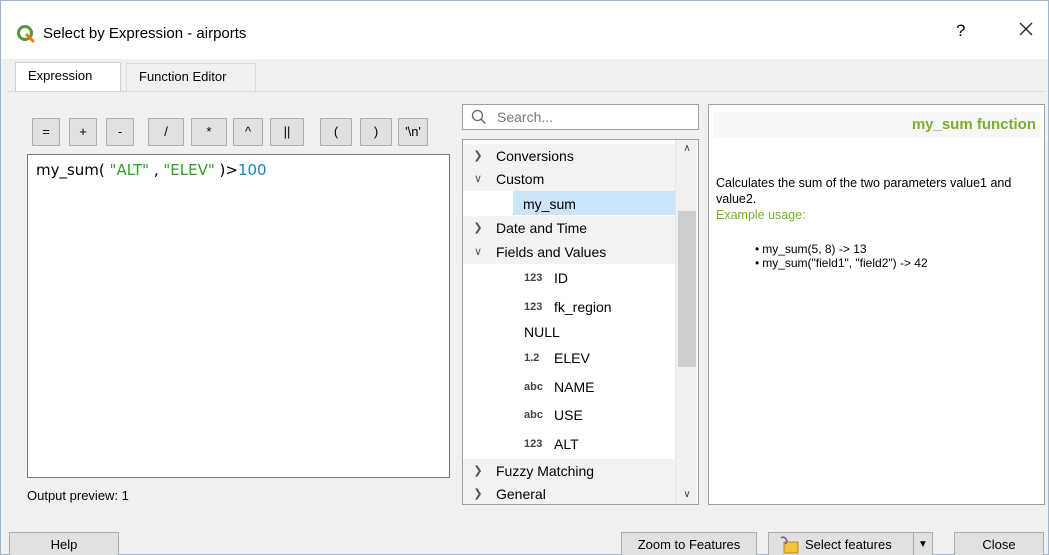 Image resolution: width=1049 pixels, height=555 pixels. I want to click on search-input, so click(594, 117).